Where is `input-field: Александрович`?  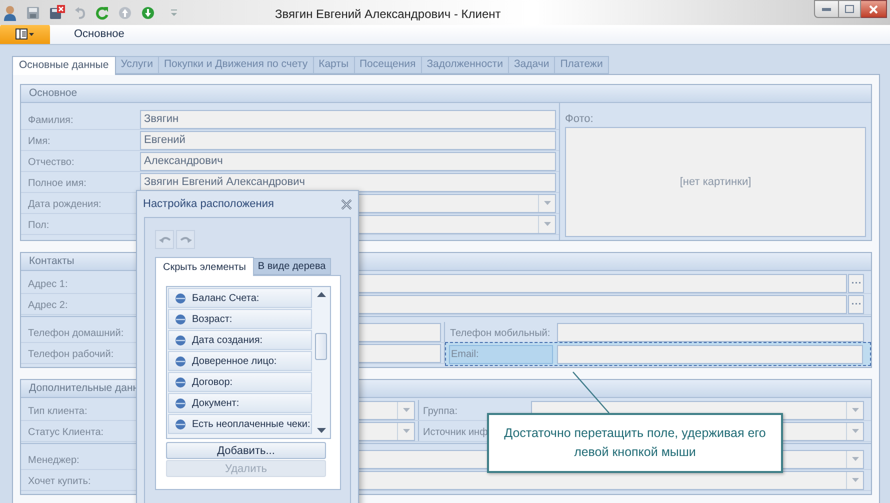 input-field: Александрович is located at coordinates (348, 161).